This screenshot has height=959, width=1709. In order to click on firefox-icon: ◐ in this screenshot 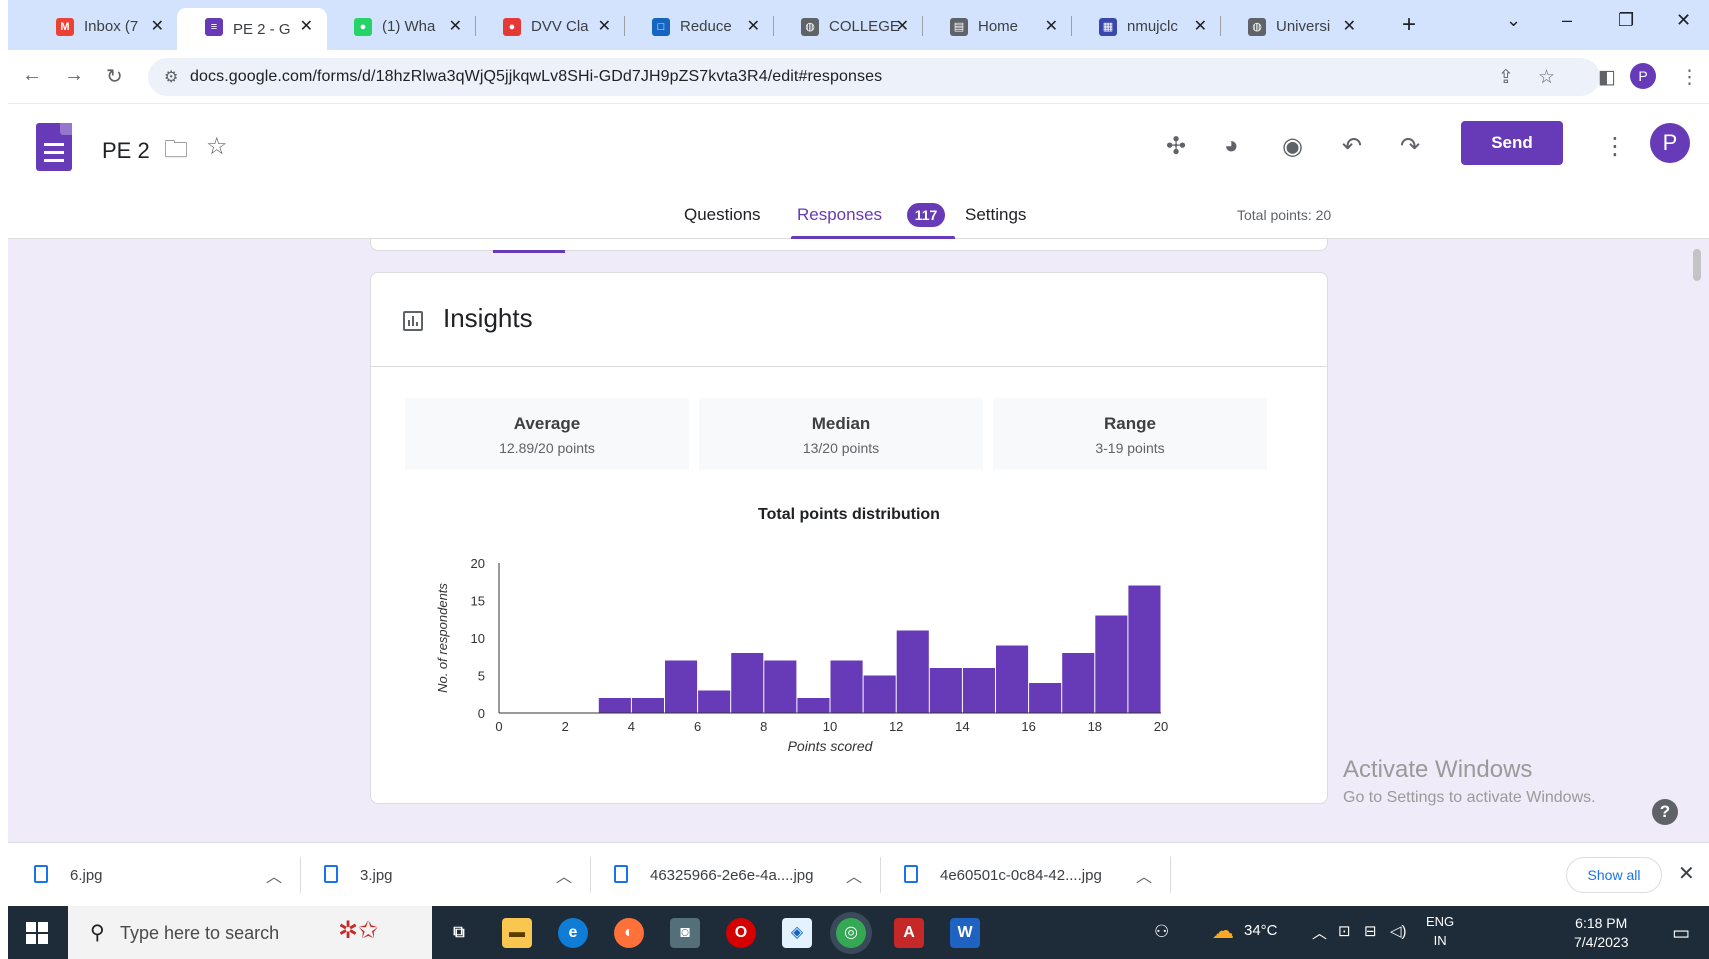, I will do `click(629, 933)`.